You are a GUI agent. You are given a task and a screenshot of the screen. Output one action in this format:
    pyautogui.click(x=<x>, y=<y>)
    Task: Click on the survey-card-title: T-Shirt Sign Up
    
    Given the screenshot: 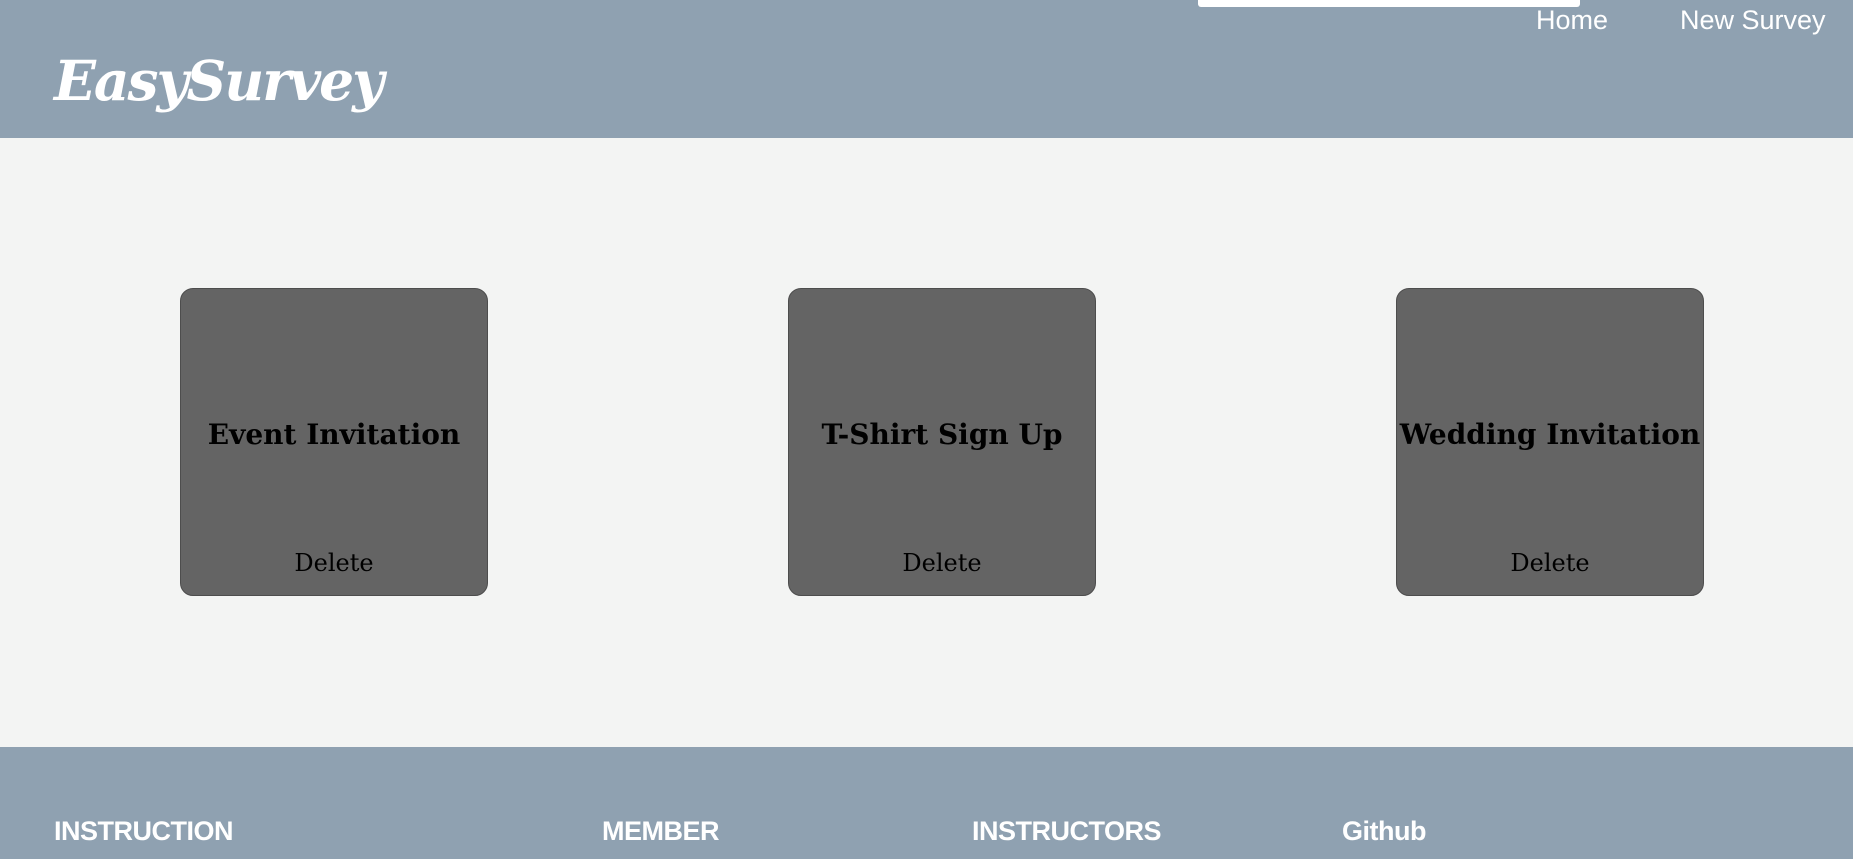 What is the action you would take?
    pyautogui.click(x=942, y=435)
    